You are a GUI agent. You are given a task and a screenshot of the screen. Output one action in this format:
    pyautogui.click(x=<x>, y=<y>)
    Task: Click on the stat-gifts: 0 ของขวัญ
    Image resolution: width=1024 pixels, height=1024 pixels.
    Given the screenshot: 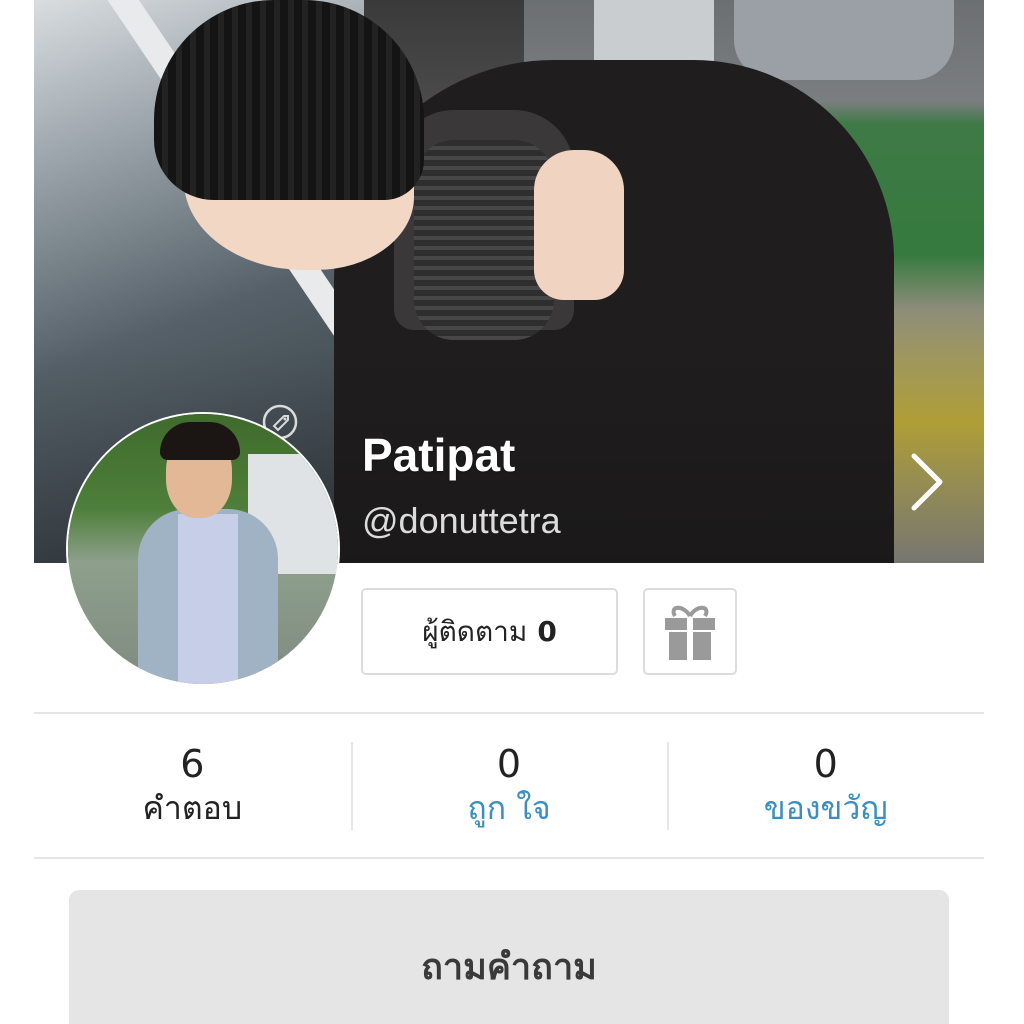 What is the action you would take?
    pyautogui.click(x=825, y=786)
    